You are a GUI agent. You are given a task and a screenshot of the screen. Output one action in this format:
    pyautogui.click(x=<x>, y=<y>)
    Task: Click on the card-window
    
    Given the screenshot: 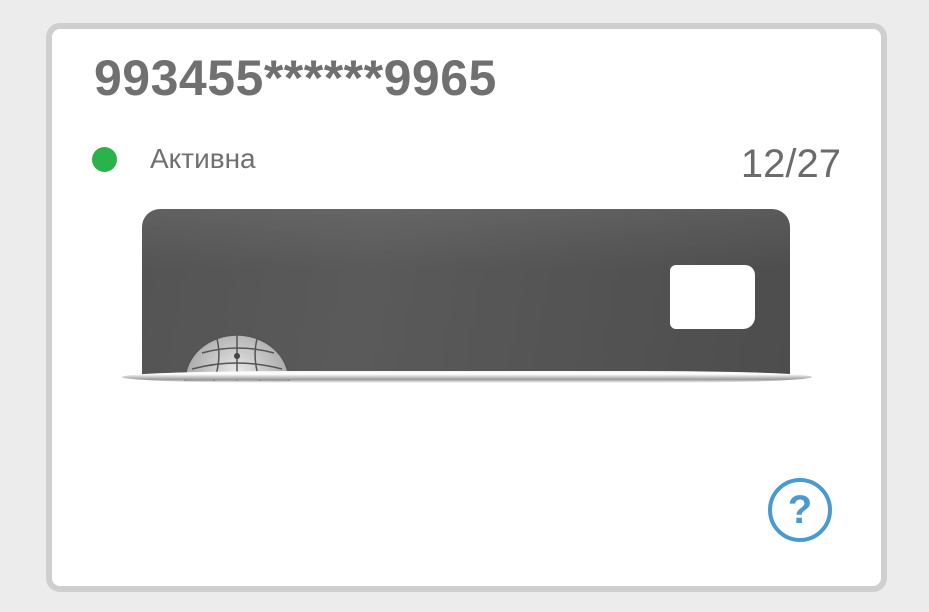 What is the action you would take?
    pyautogui.click(x=712, y=297)
    